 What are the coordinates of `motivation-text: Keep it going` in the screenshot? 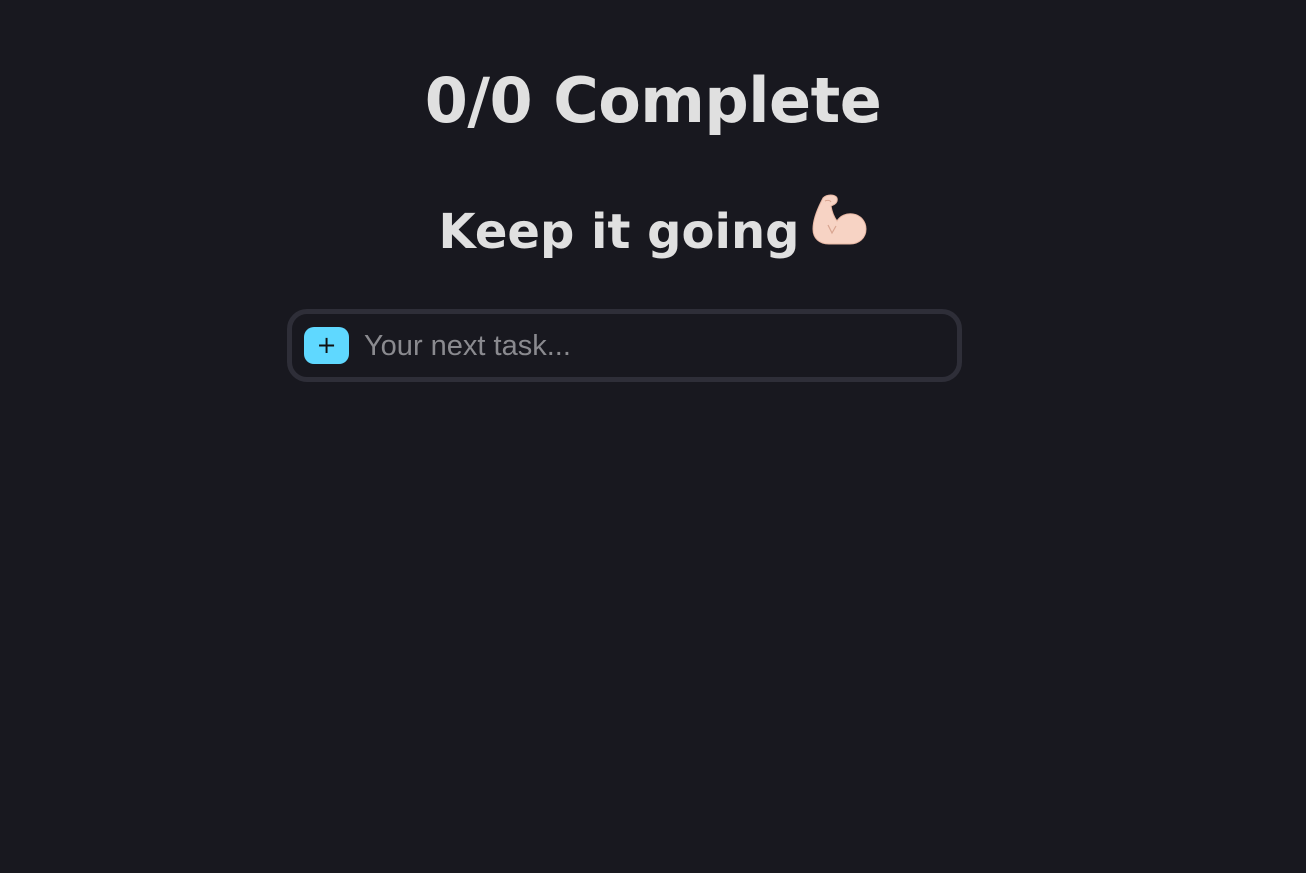 It's located at (619, 232).